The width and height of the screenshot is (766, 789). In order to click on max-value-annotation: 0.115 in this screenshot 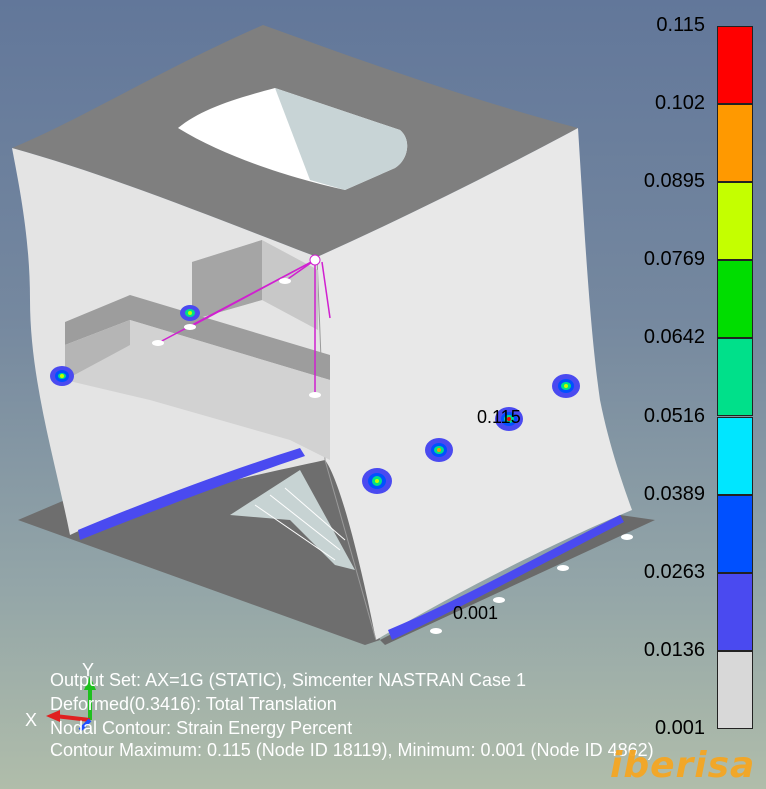, I will do `click(499, 417)`.